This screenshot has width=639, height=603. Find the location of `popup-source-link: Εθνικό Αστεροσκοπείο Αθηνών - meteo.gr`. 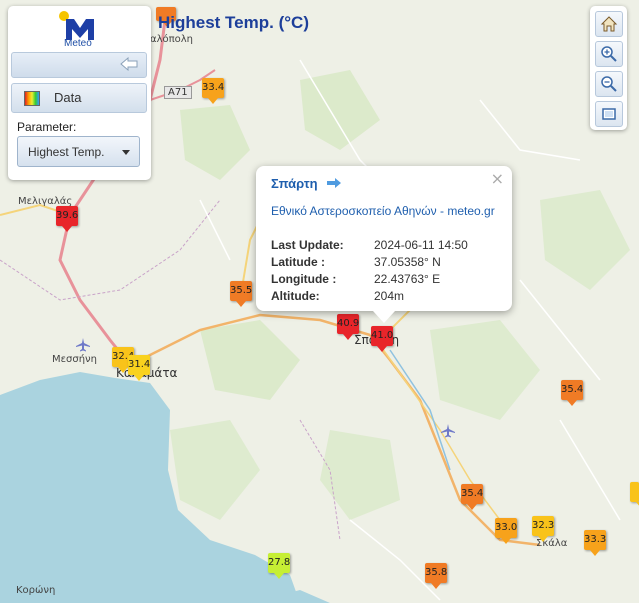

popup-source-link: Εθνικό Αστεροσκοπείο Αθηνών - meteo.gr is located at coordinates (383, 211).